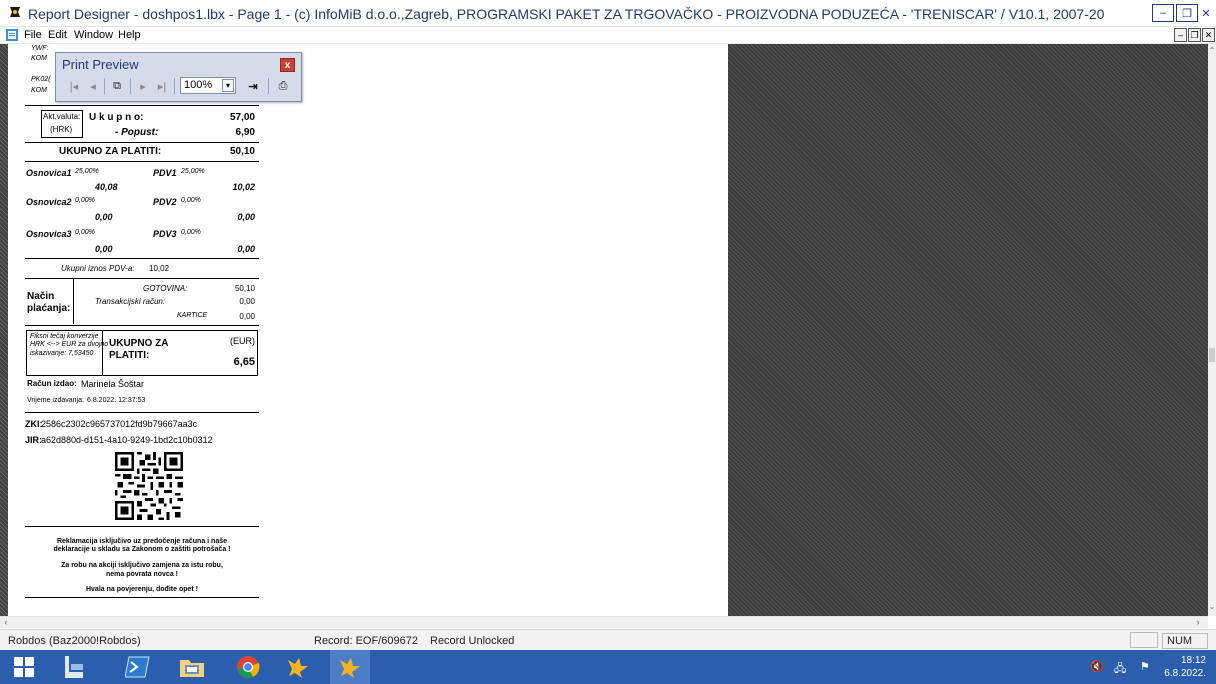 The width and height of the screenshot is (1216, 684). What do you see at coordinates (100, 64) in the screenshot?
I see `print-preview-title: Print Preview` at bounding box center [100, 64].